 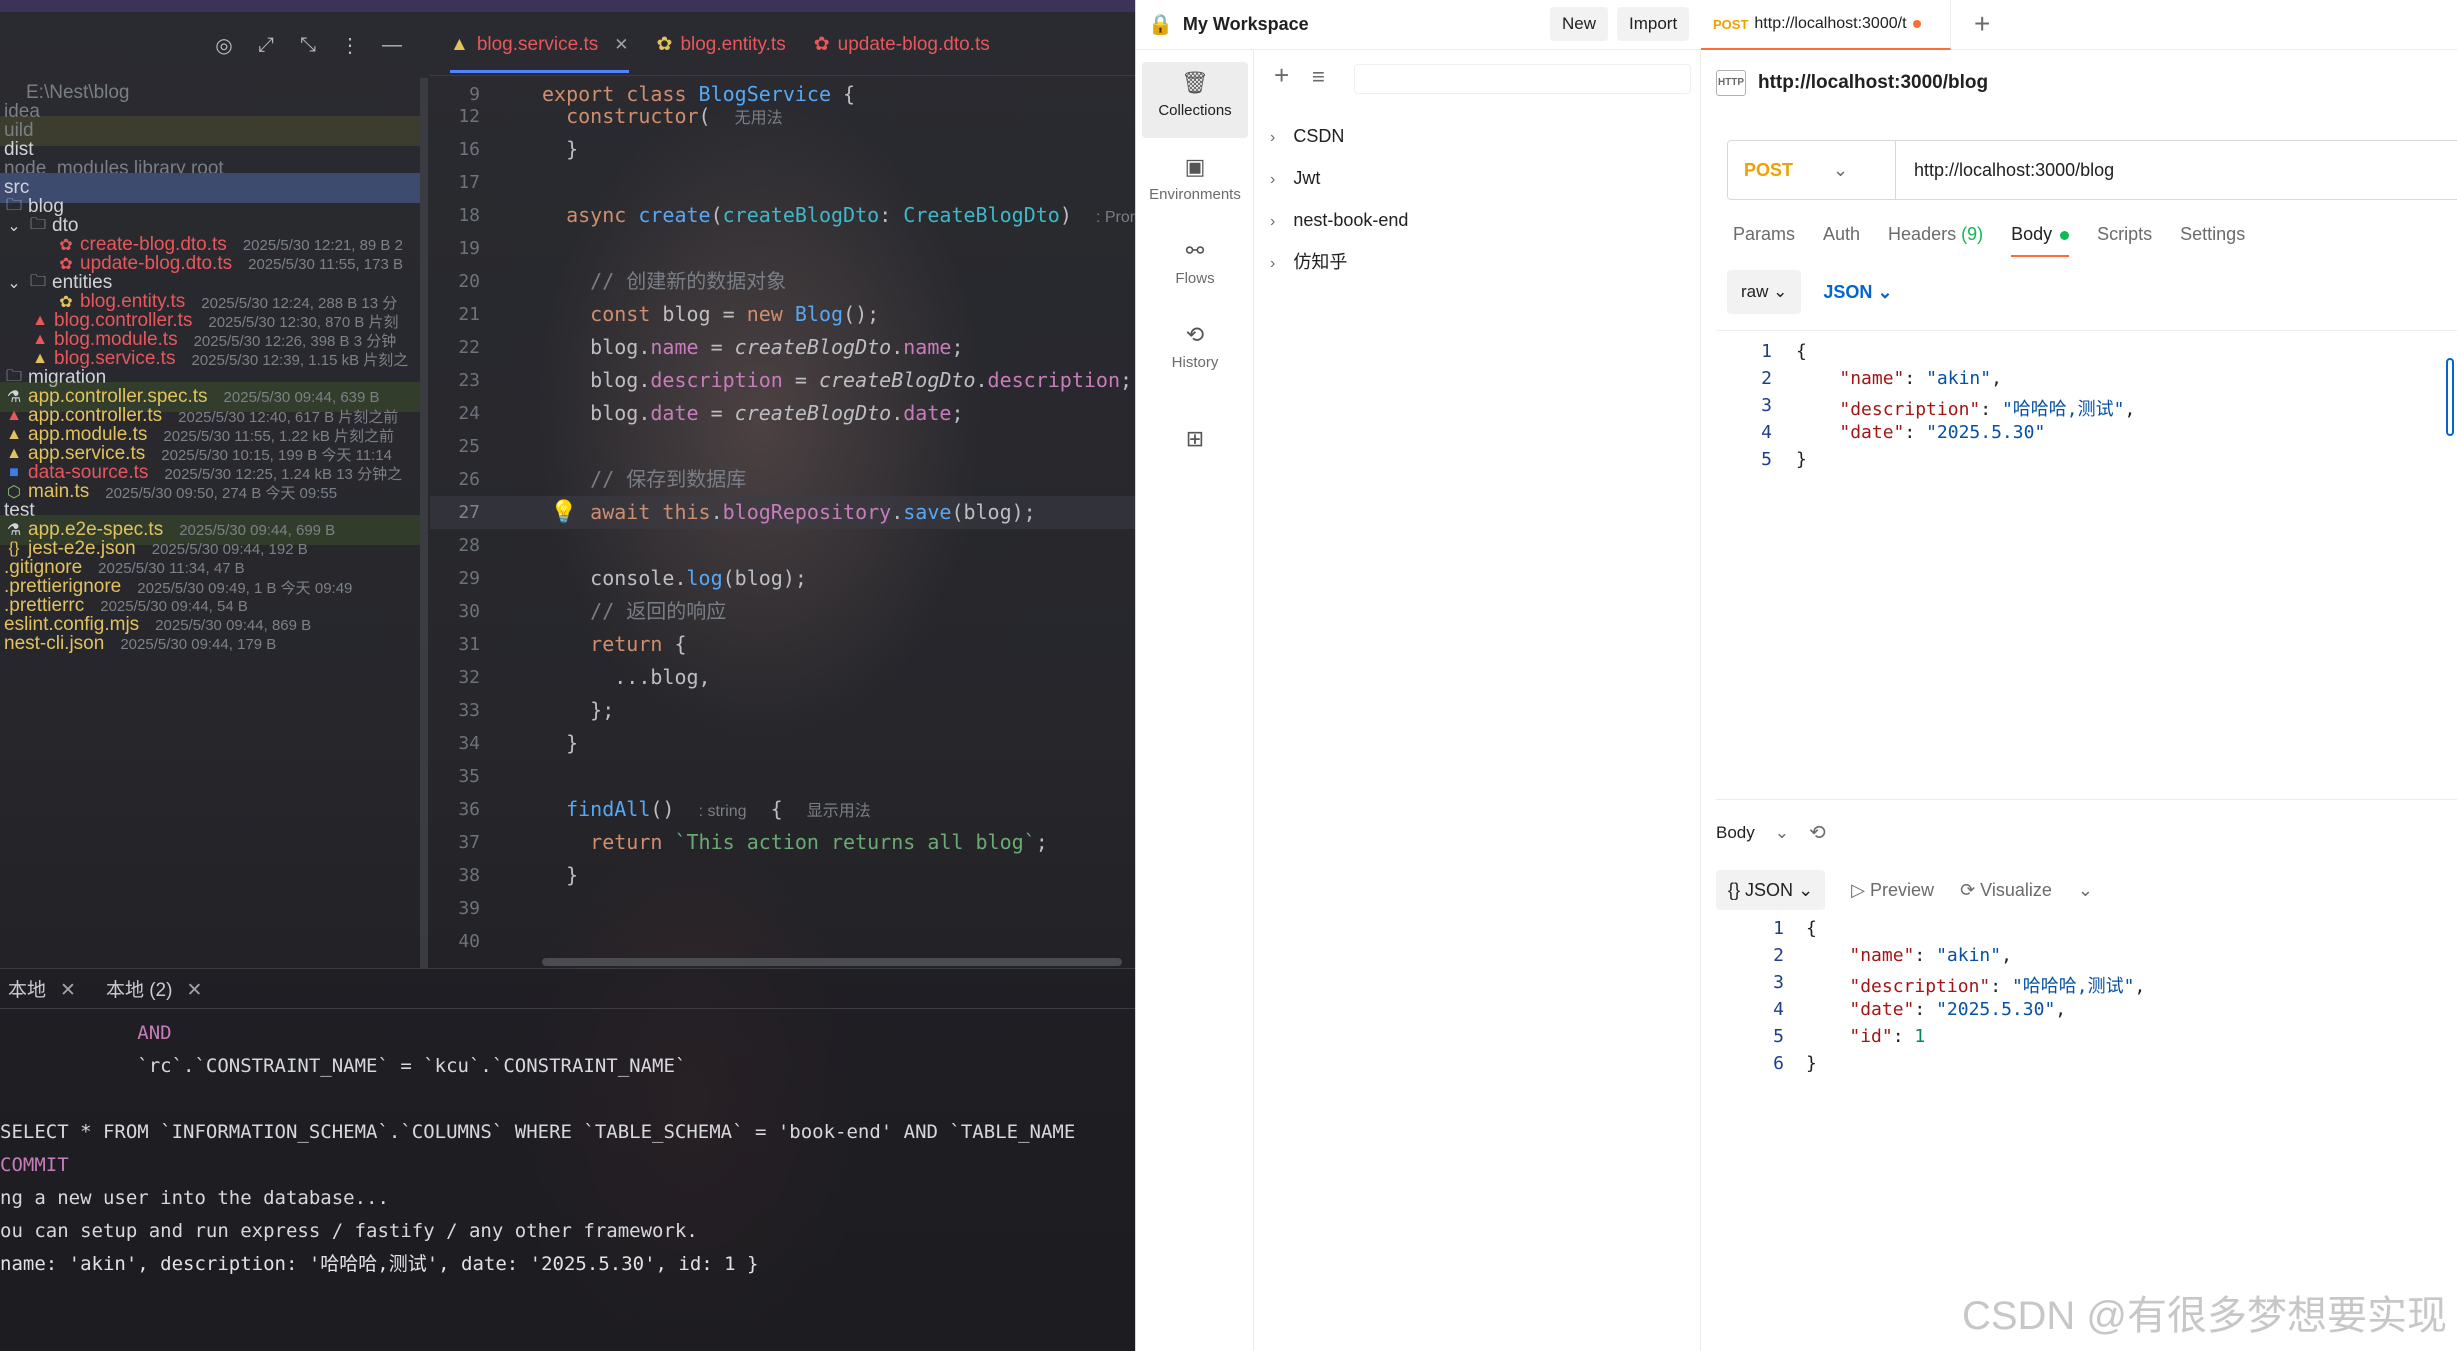 What do you see at coordinates (1771, 832) in the screenshot?
I see `response-header: Body ⌄ ⟲` at bounding box center [1771, 832].